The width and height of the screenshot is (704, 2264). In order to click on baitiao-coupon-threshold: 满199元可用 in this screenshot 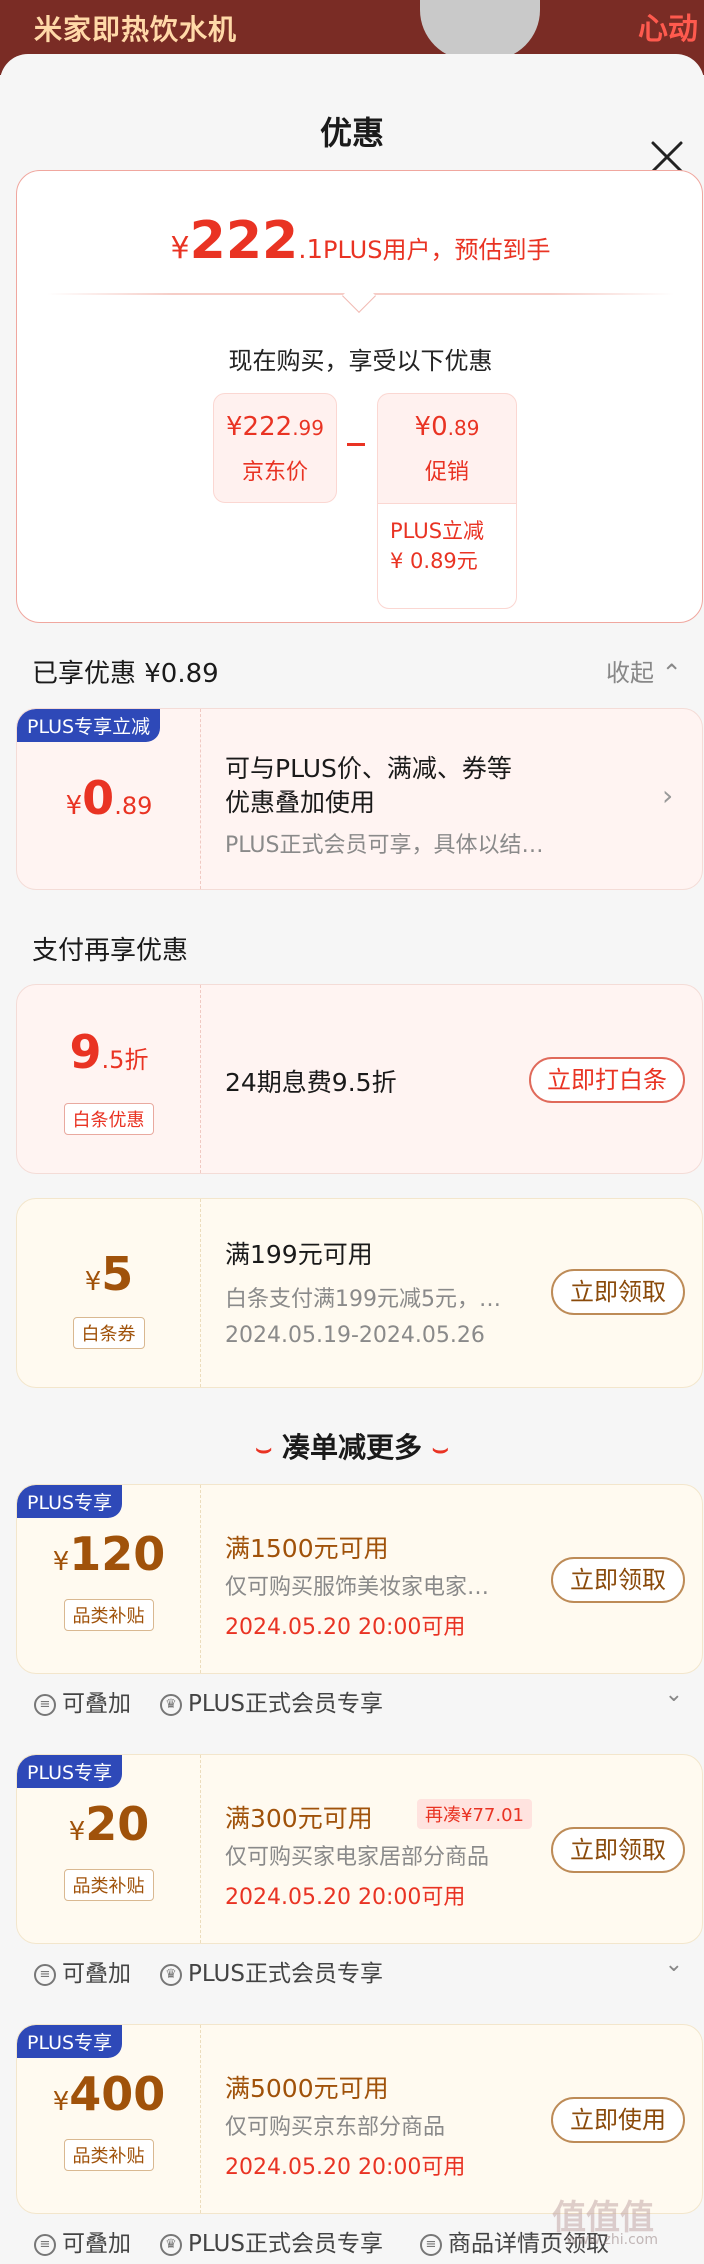, I will do `click(299, 1254)`.